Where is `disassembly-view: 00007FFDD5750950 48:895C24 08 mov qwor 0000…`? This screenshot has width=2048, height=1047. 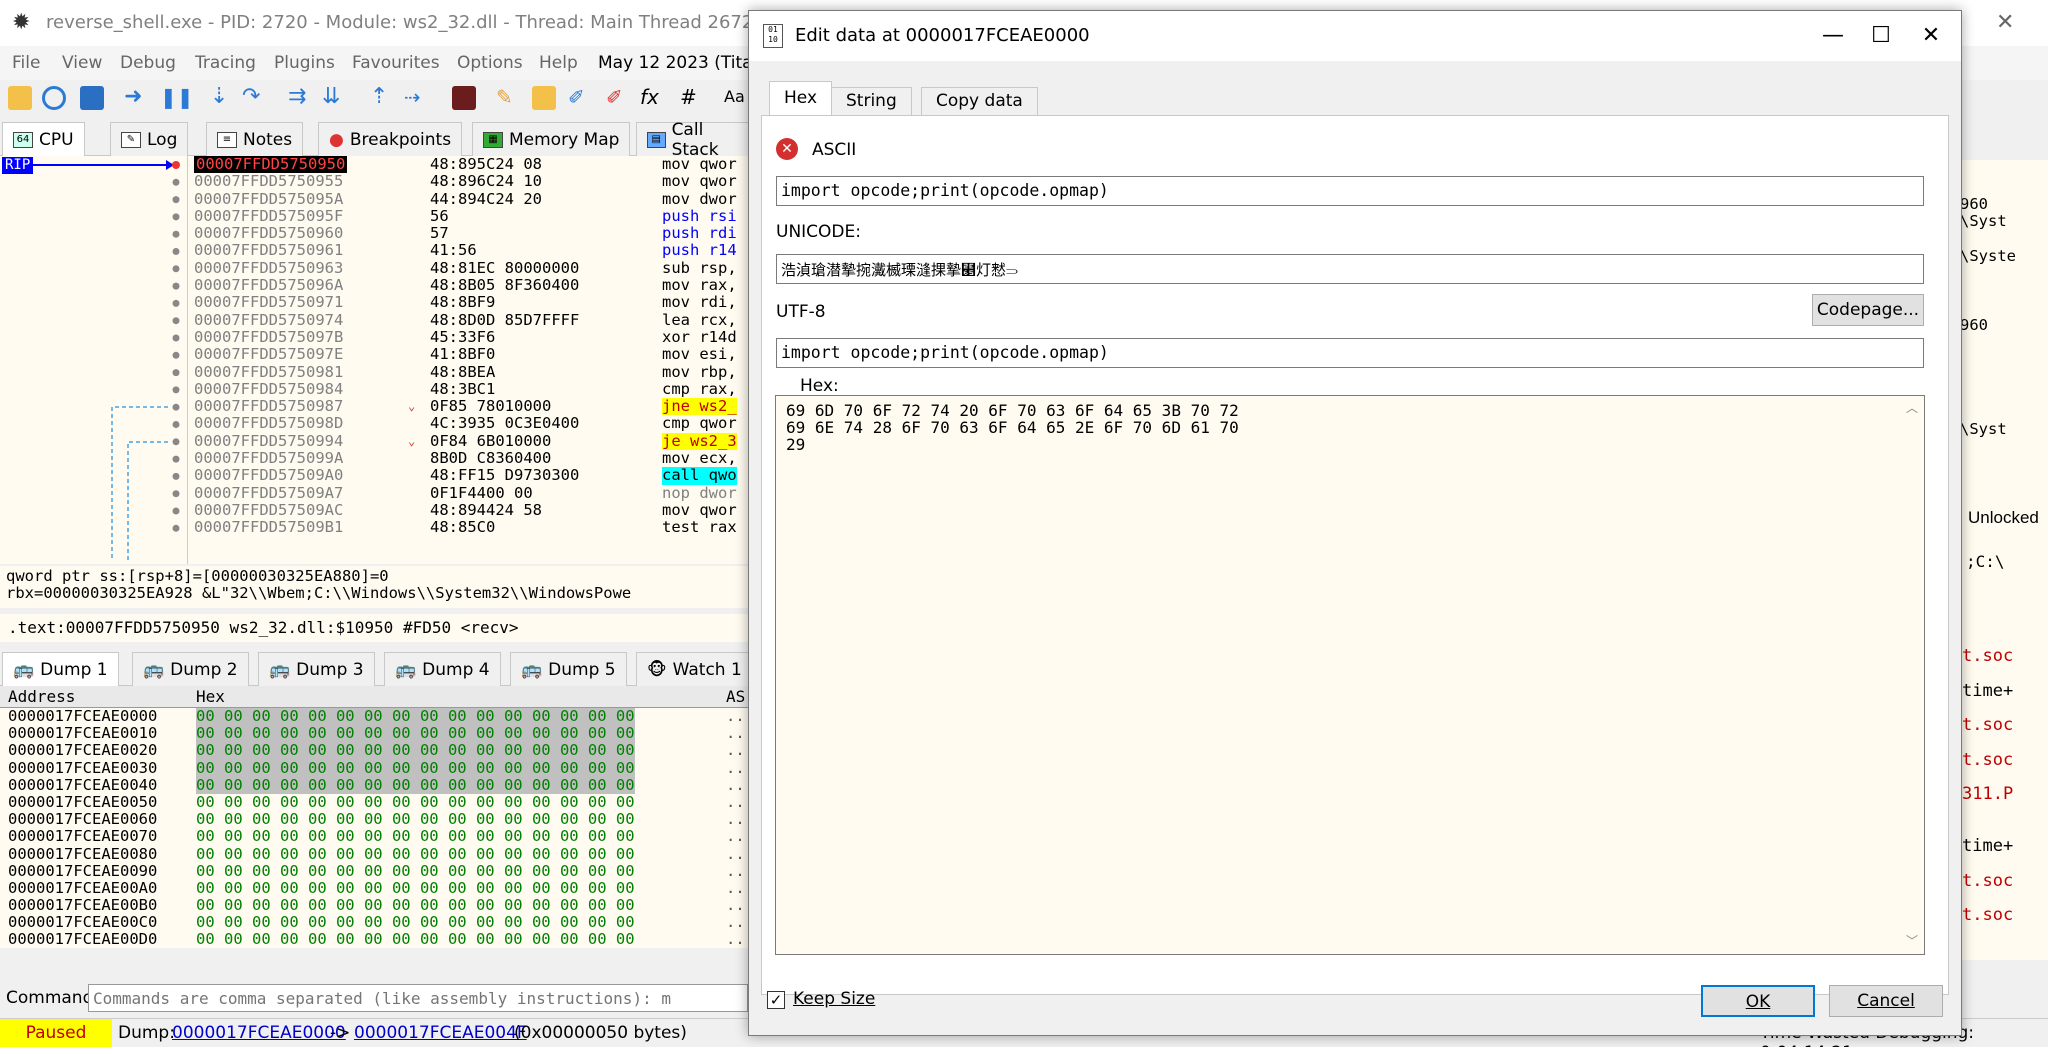 disassembly-view: 00007FFDD5750950 48:895C24 08 mov qwor 0000… is located at coordinates (475, 345).